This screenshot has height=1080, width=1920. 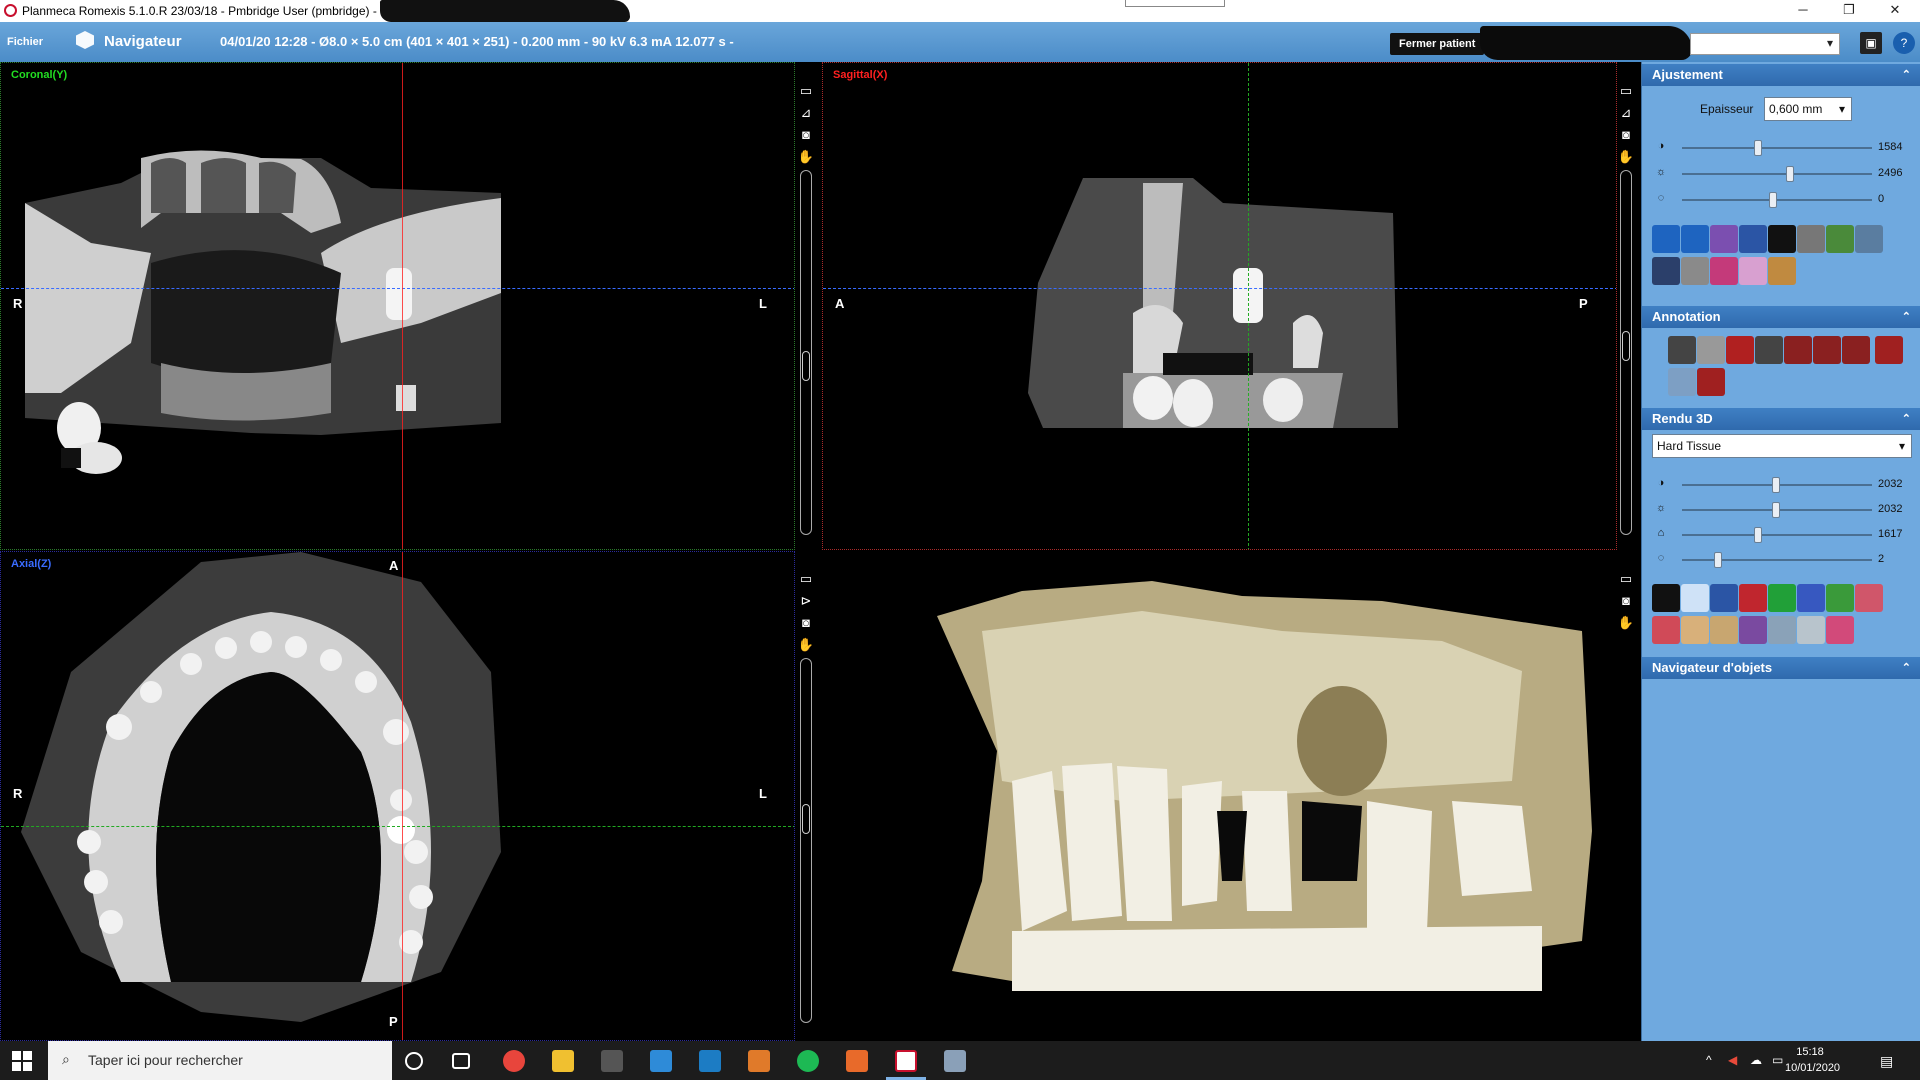 What do you see at coordinates (1724, 271) in the screenshot?
I see `implant-icon` at bounding box center [1724, 271].